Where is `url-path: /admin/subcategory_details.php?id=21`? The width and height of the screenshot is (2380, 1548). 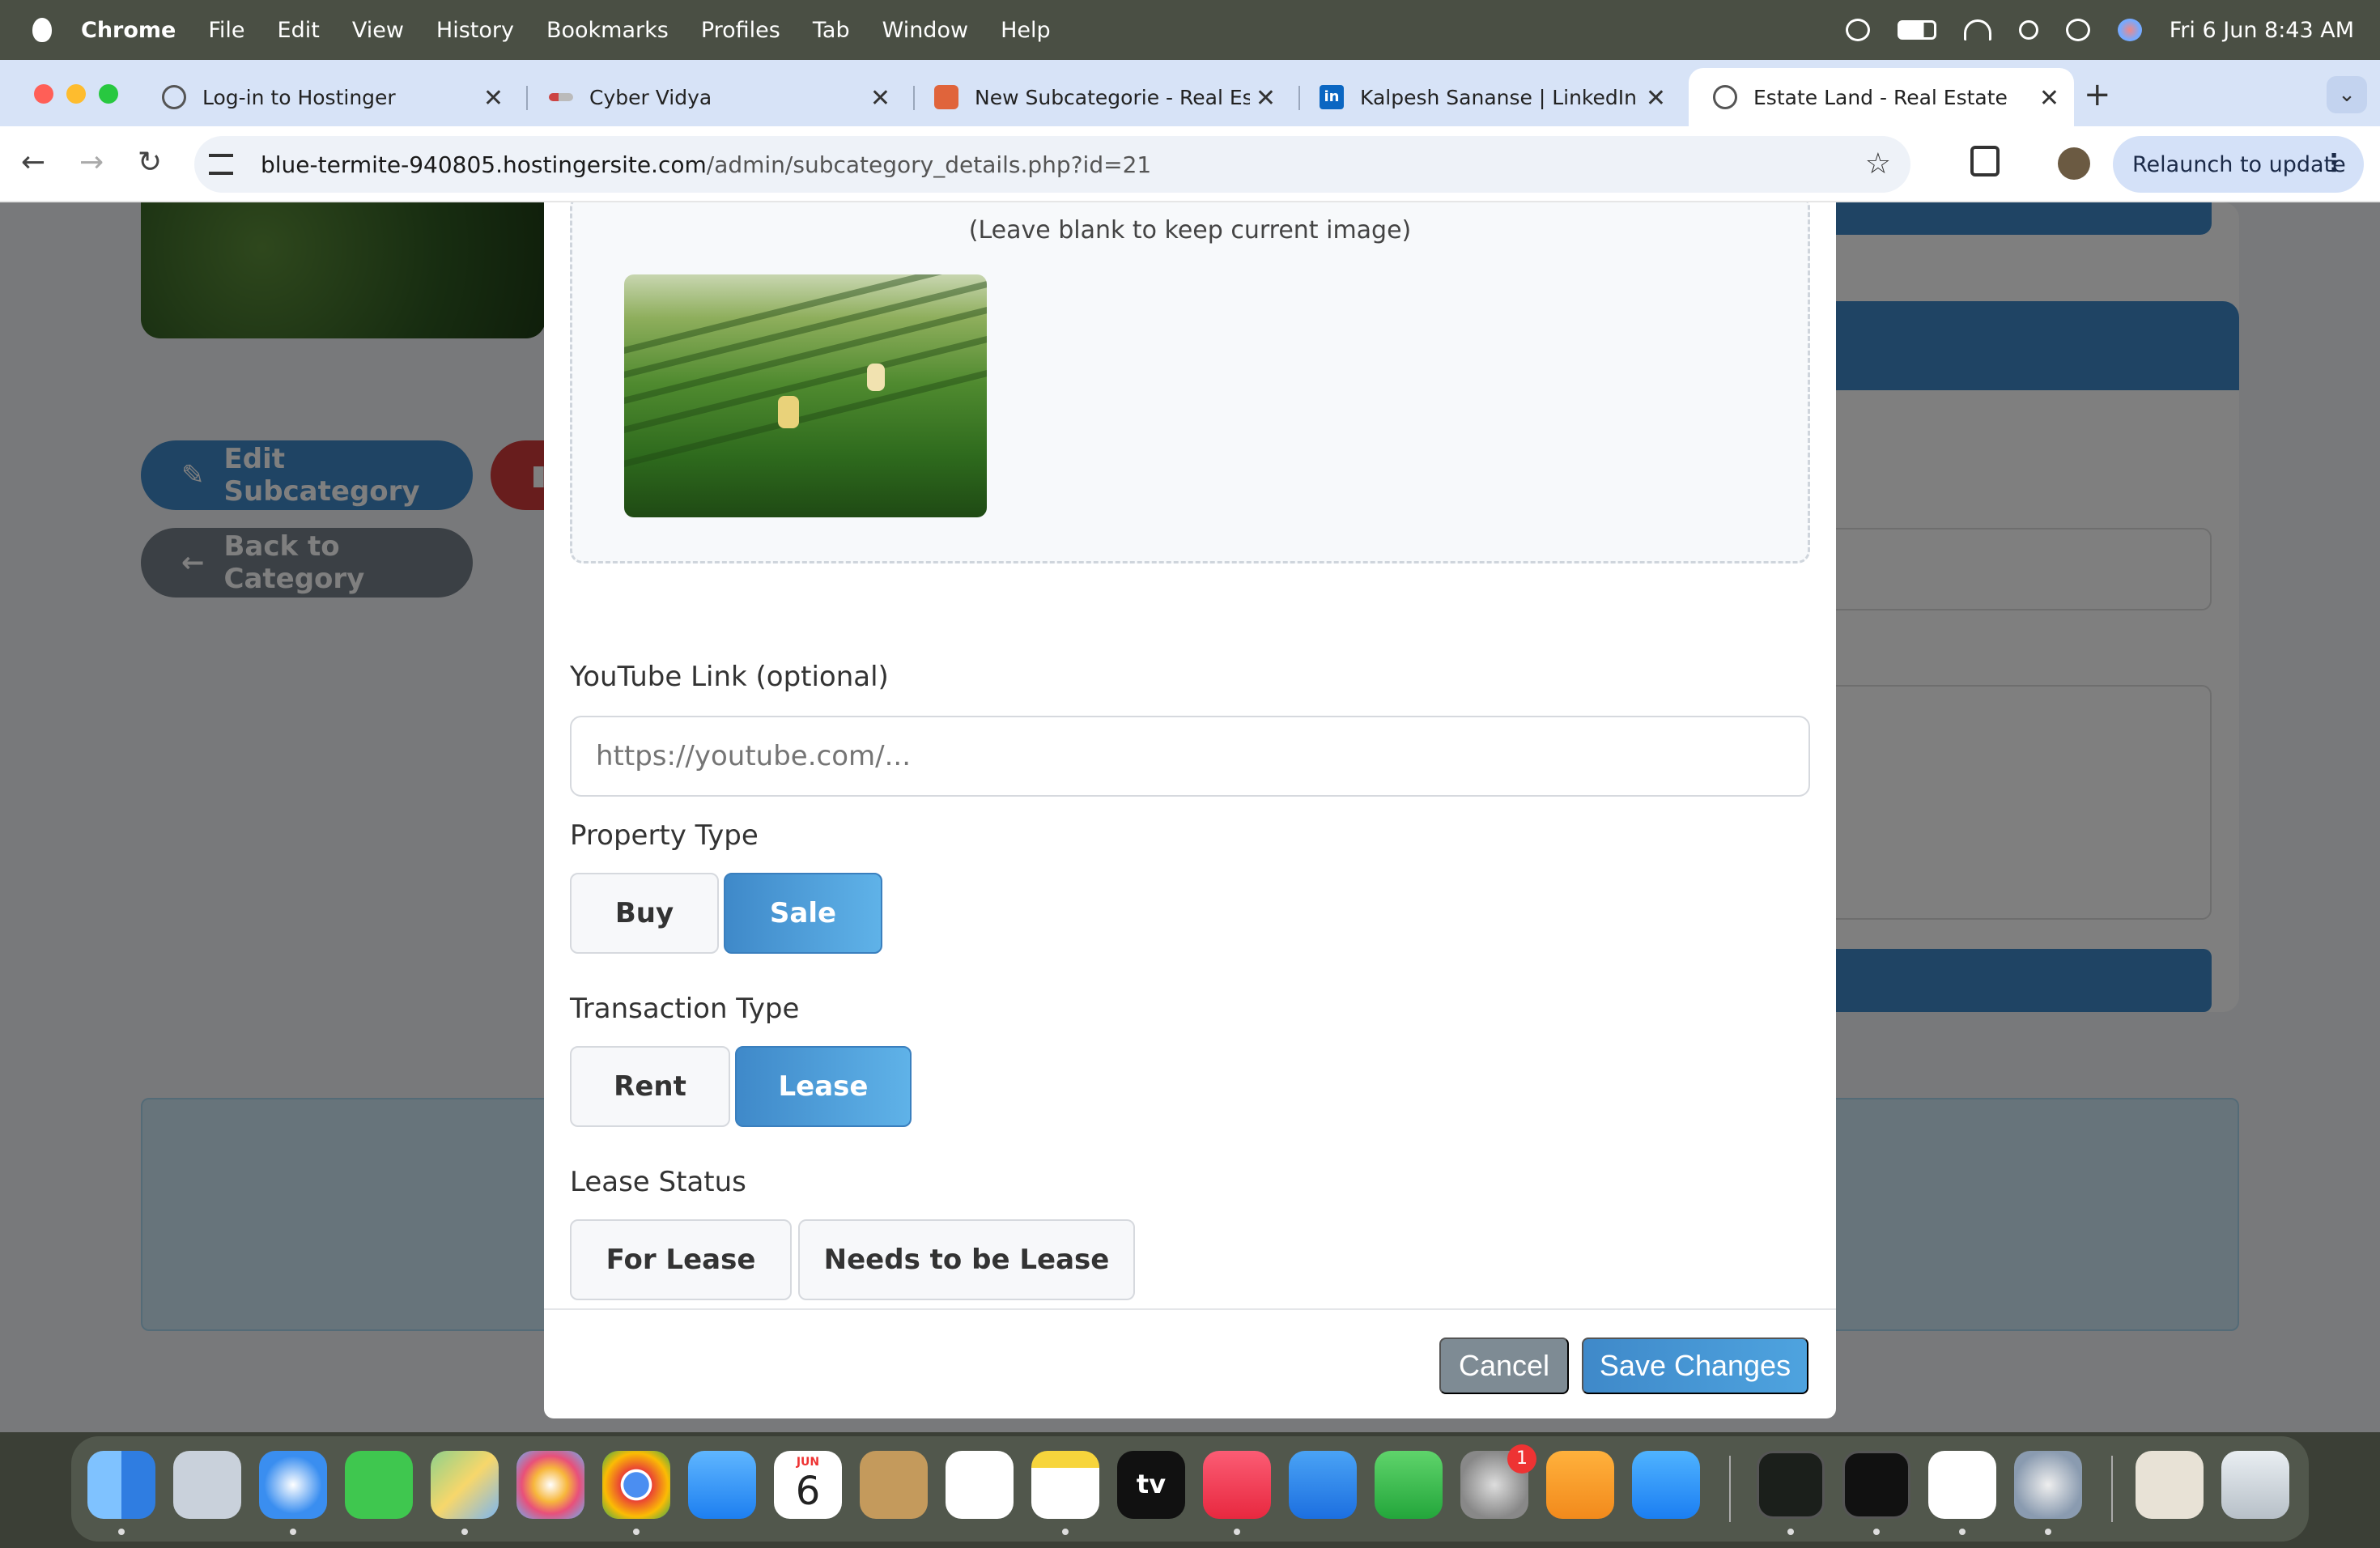
url-path: /admin/subcategory_details.php?id=21 is located at coordinates (929, 165).